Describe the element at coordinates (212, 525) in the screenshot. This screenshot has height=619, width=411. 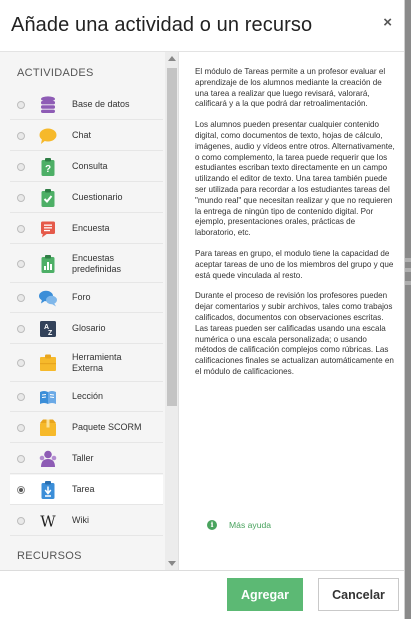
I see `info-icon: i` at that location.